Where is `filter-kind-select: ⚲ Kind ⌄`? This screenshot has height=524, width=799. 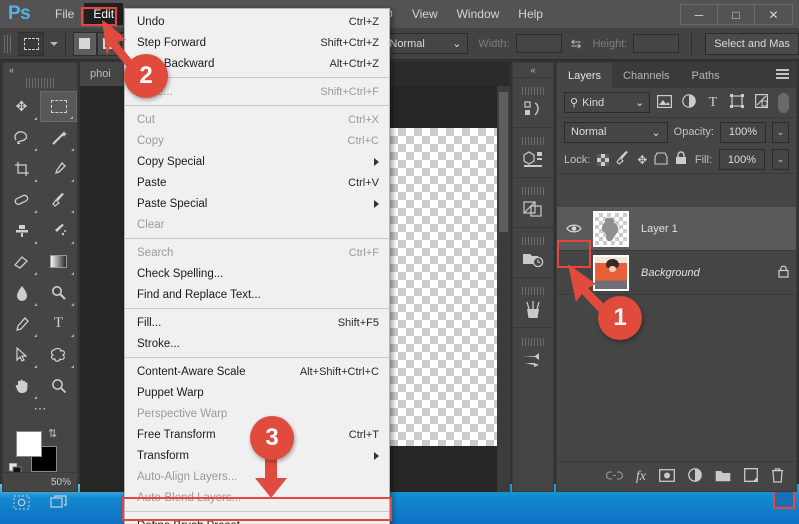 filter-kind-select: ⚲ Kind ⌄ is located at coordinates (607, 102).